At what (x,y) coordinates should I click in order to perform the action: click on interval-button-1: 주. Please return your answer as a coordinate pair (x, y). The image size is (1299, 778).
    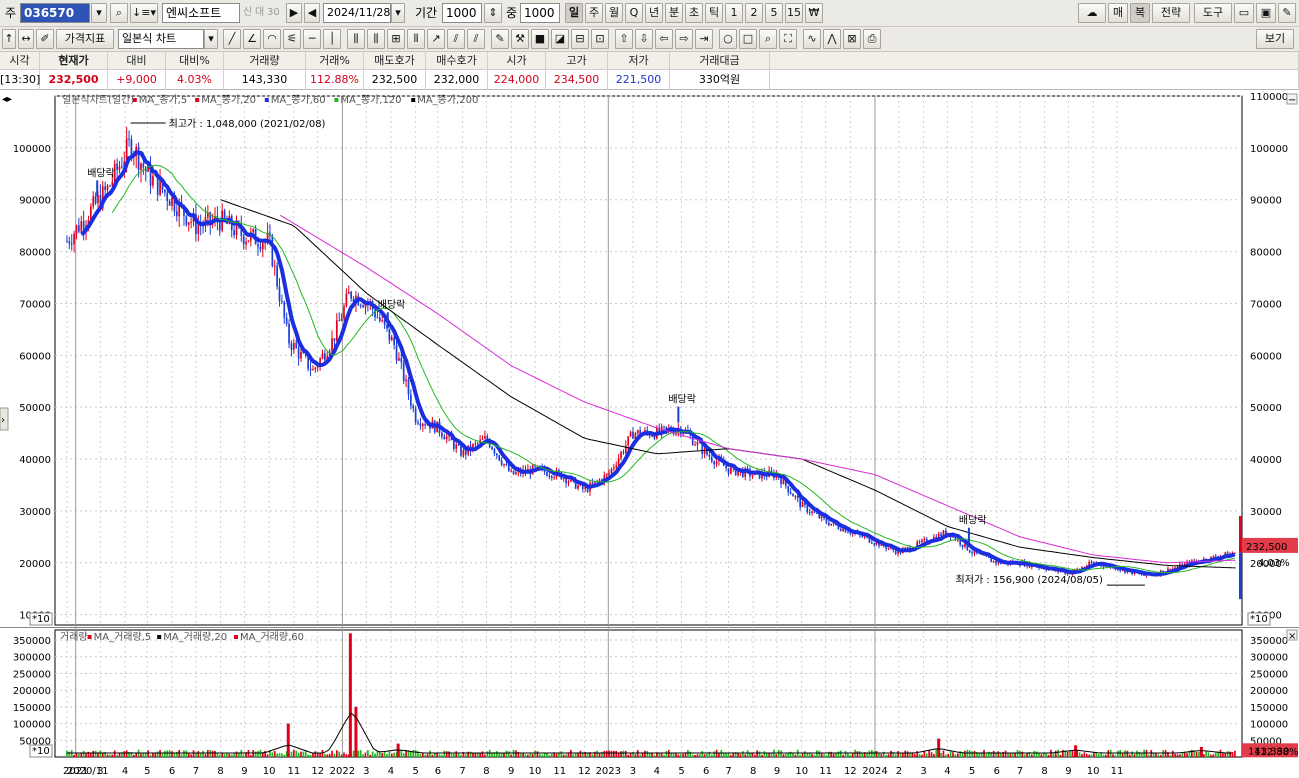
    Looking at the image, I should click on (594, 13).